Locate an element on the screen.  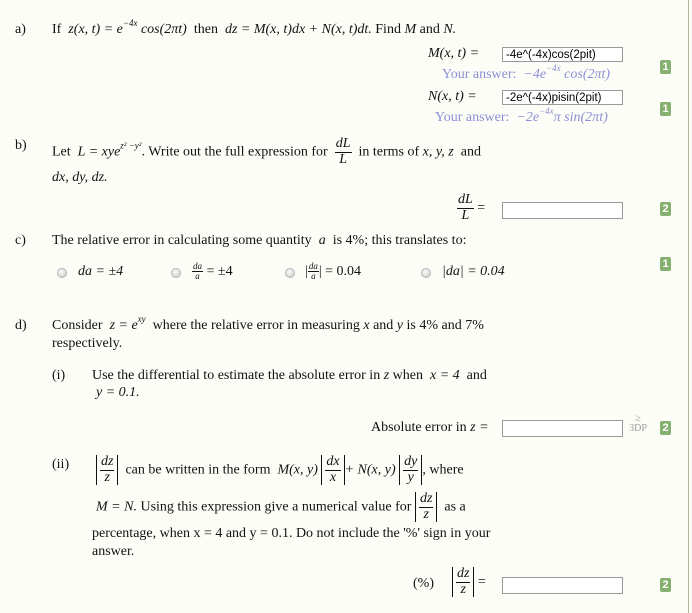
part-d-label: d) is located at coordinates (21, 325).